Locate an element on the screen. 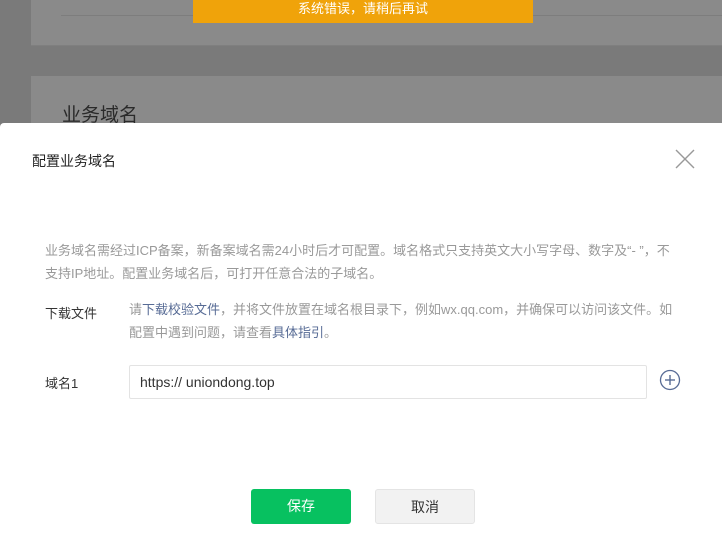 Image resolution: width=722 pixels, height=550 pixels. guide-link: 具体指引 is located at coordinates (298, 332).